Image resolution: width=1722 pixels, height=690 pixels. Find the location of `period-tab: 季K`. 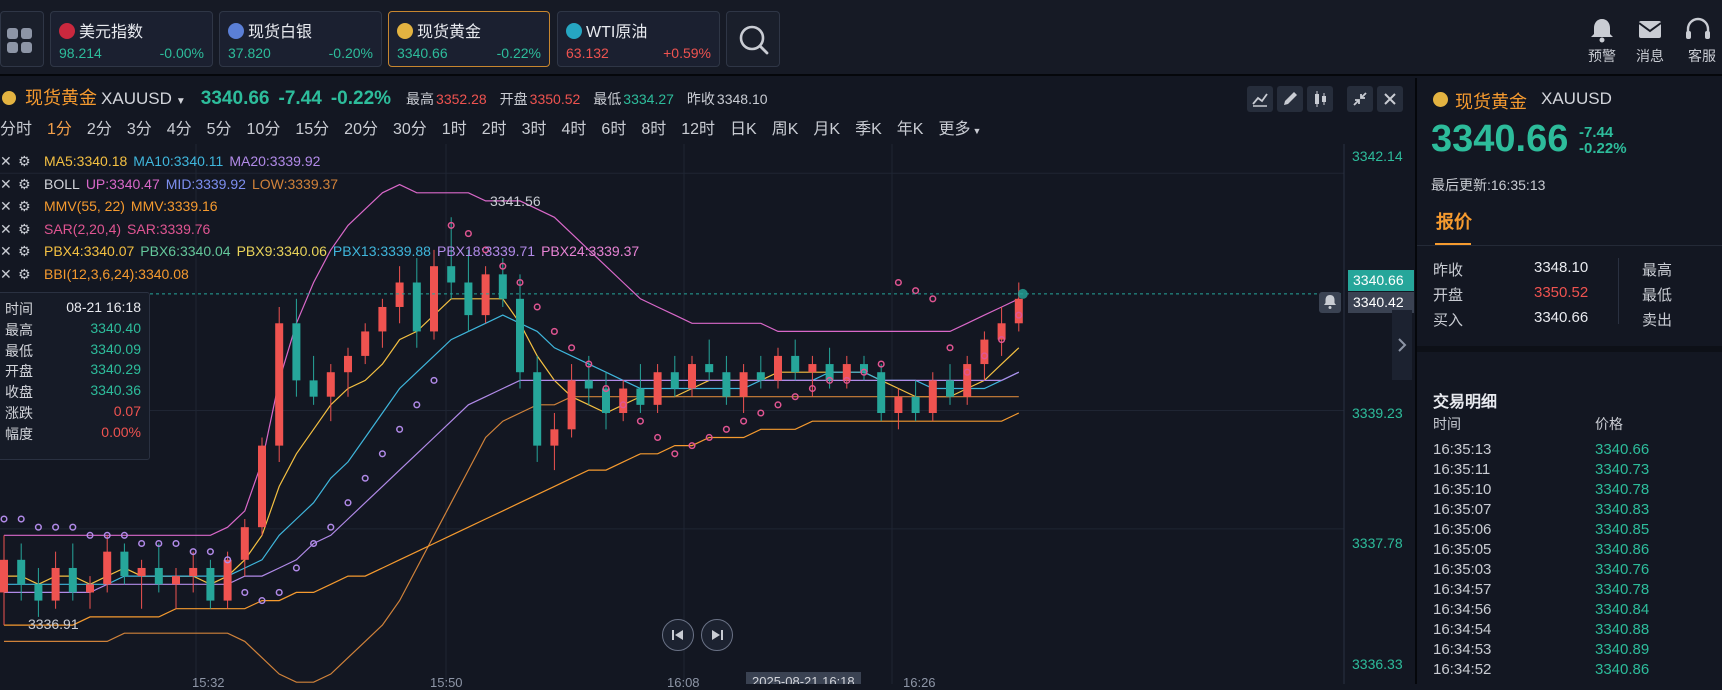

period-tab: 季K is located at coordinates (868, 127).